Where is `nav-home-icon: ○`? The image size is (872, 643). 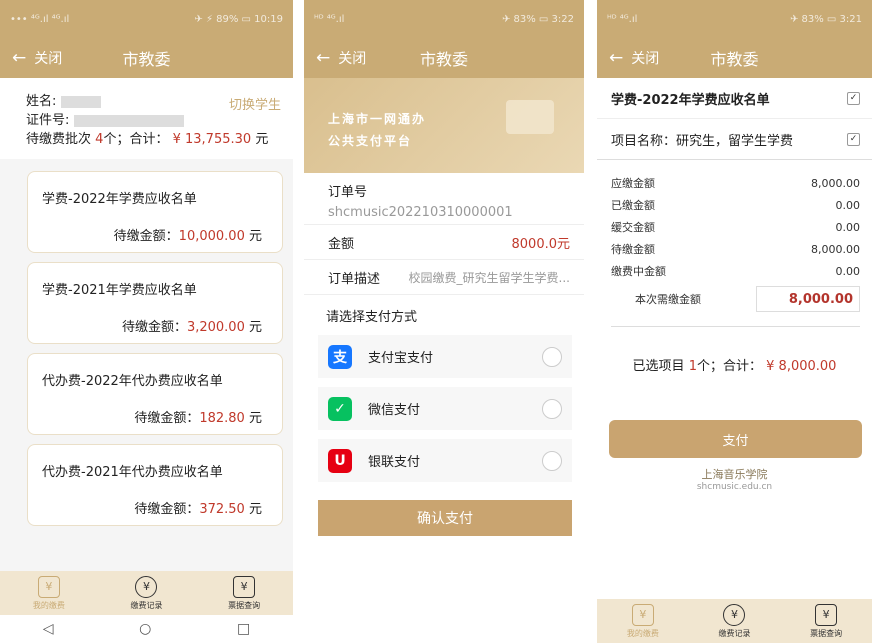
nav-home-icon: ○ is located at coordinates (145, 629).